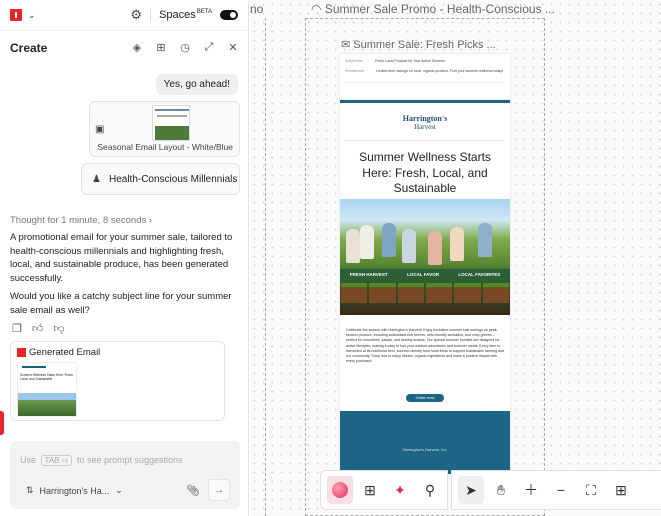  I want to click on fit-screen-button: ⛶, so click(591, 490).